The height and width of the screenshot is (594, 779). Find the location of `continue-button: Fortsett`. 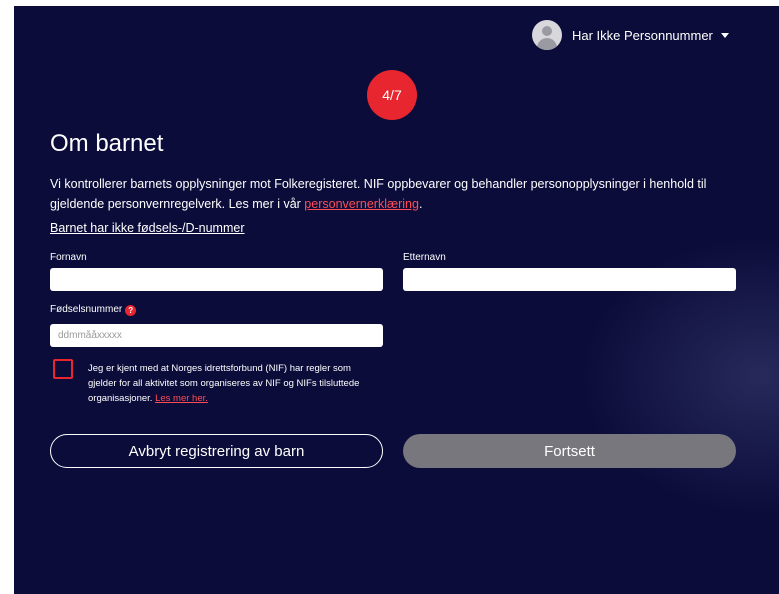

continue-button: Fortsett is located at coordinates (569, 451).